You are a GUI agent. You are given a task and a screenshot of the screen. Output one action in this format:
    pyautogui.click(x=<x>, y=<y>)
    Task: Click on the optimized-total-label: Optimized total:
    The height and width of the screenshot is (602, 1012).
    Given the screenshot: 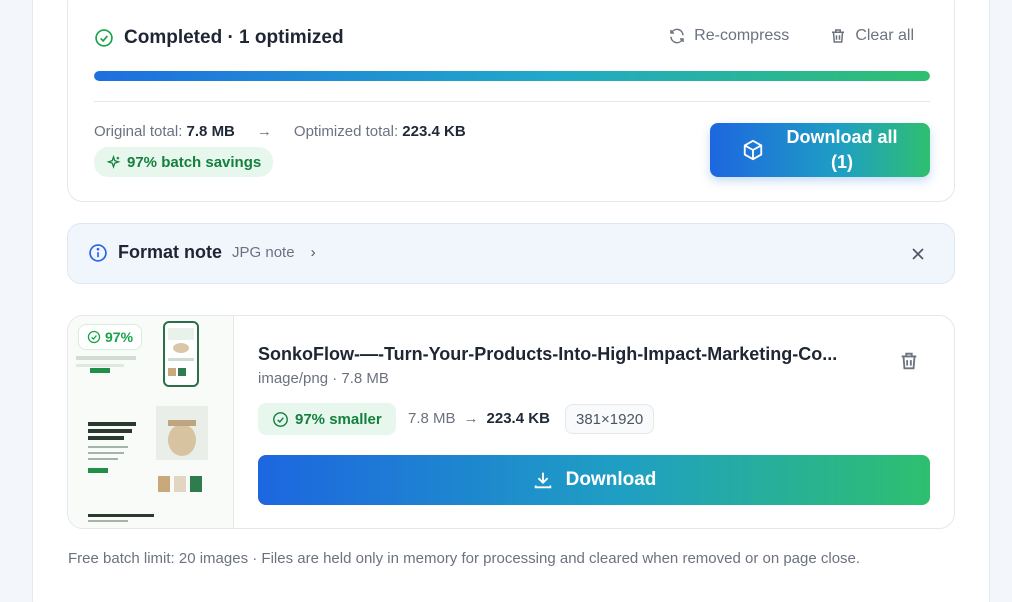 What is the action you would take?
    pyautogui.click(x=346, y=131)
    